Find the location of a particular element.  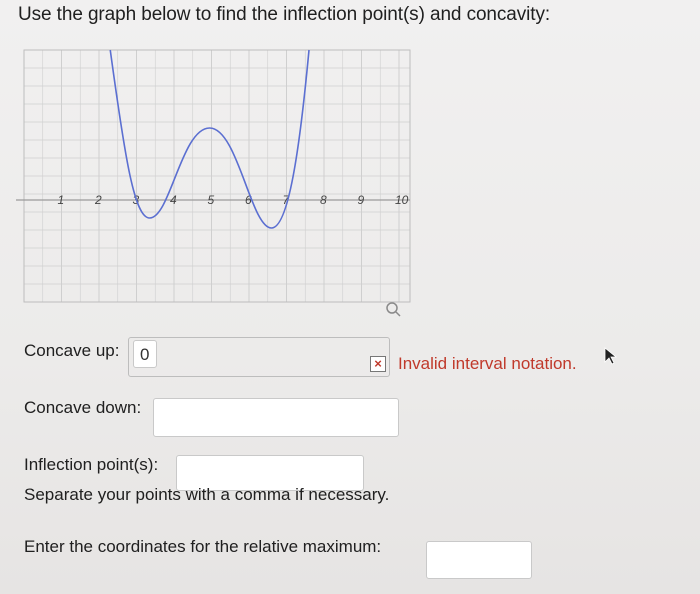

concave-up-field-frame is located at coordinates (259, 357).